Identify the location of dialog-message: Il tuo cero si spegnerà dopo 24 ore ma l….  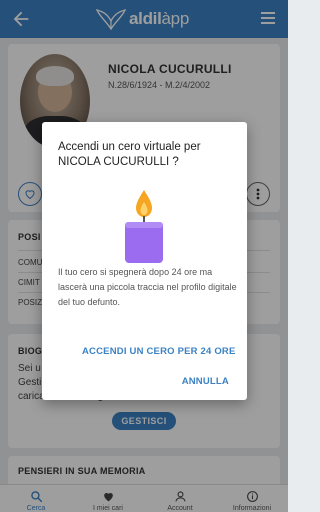
(147, 287).